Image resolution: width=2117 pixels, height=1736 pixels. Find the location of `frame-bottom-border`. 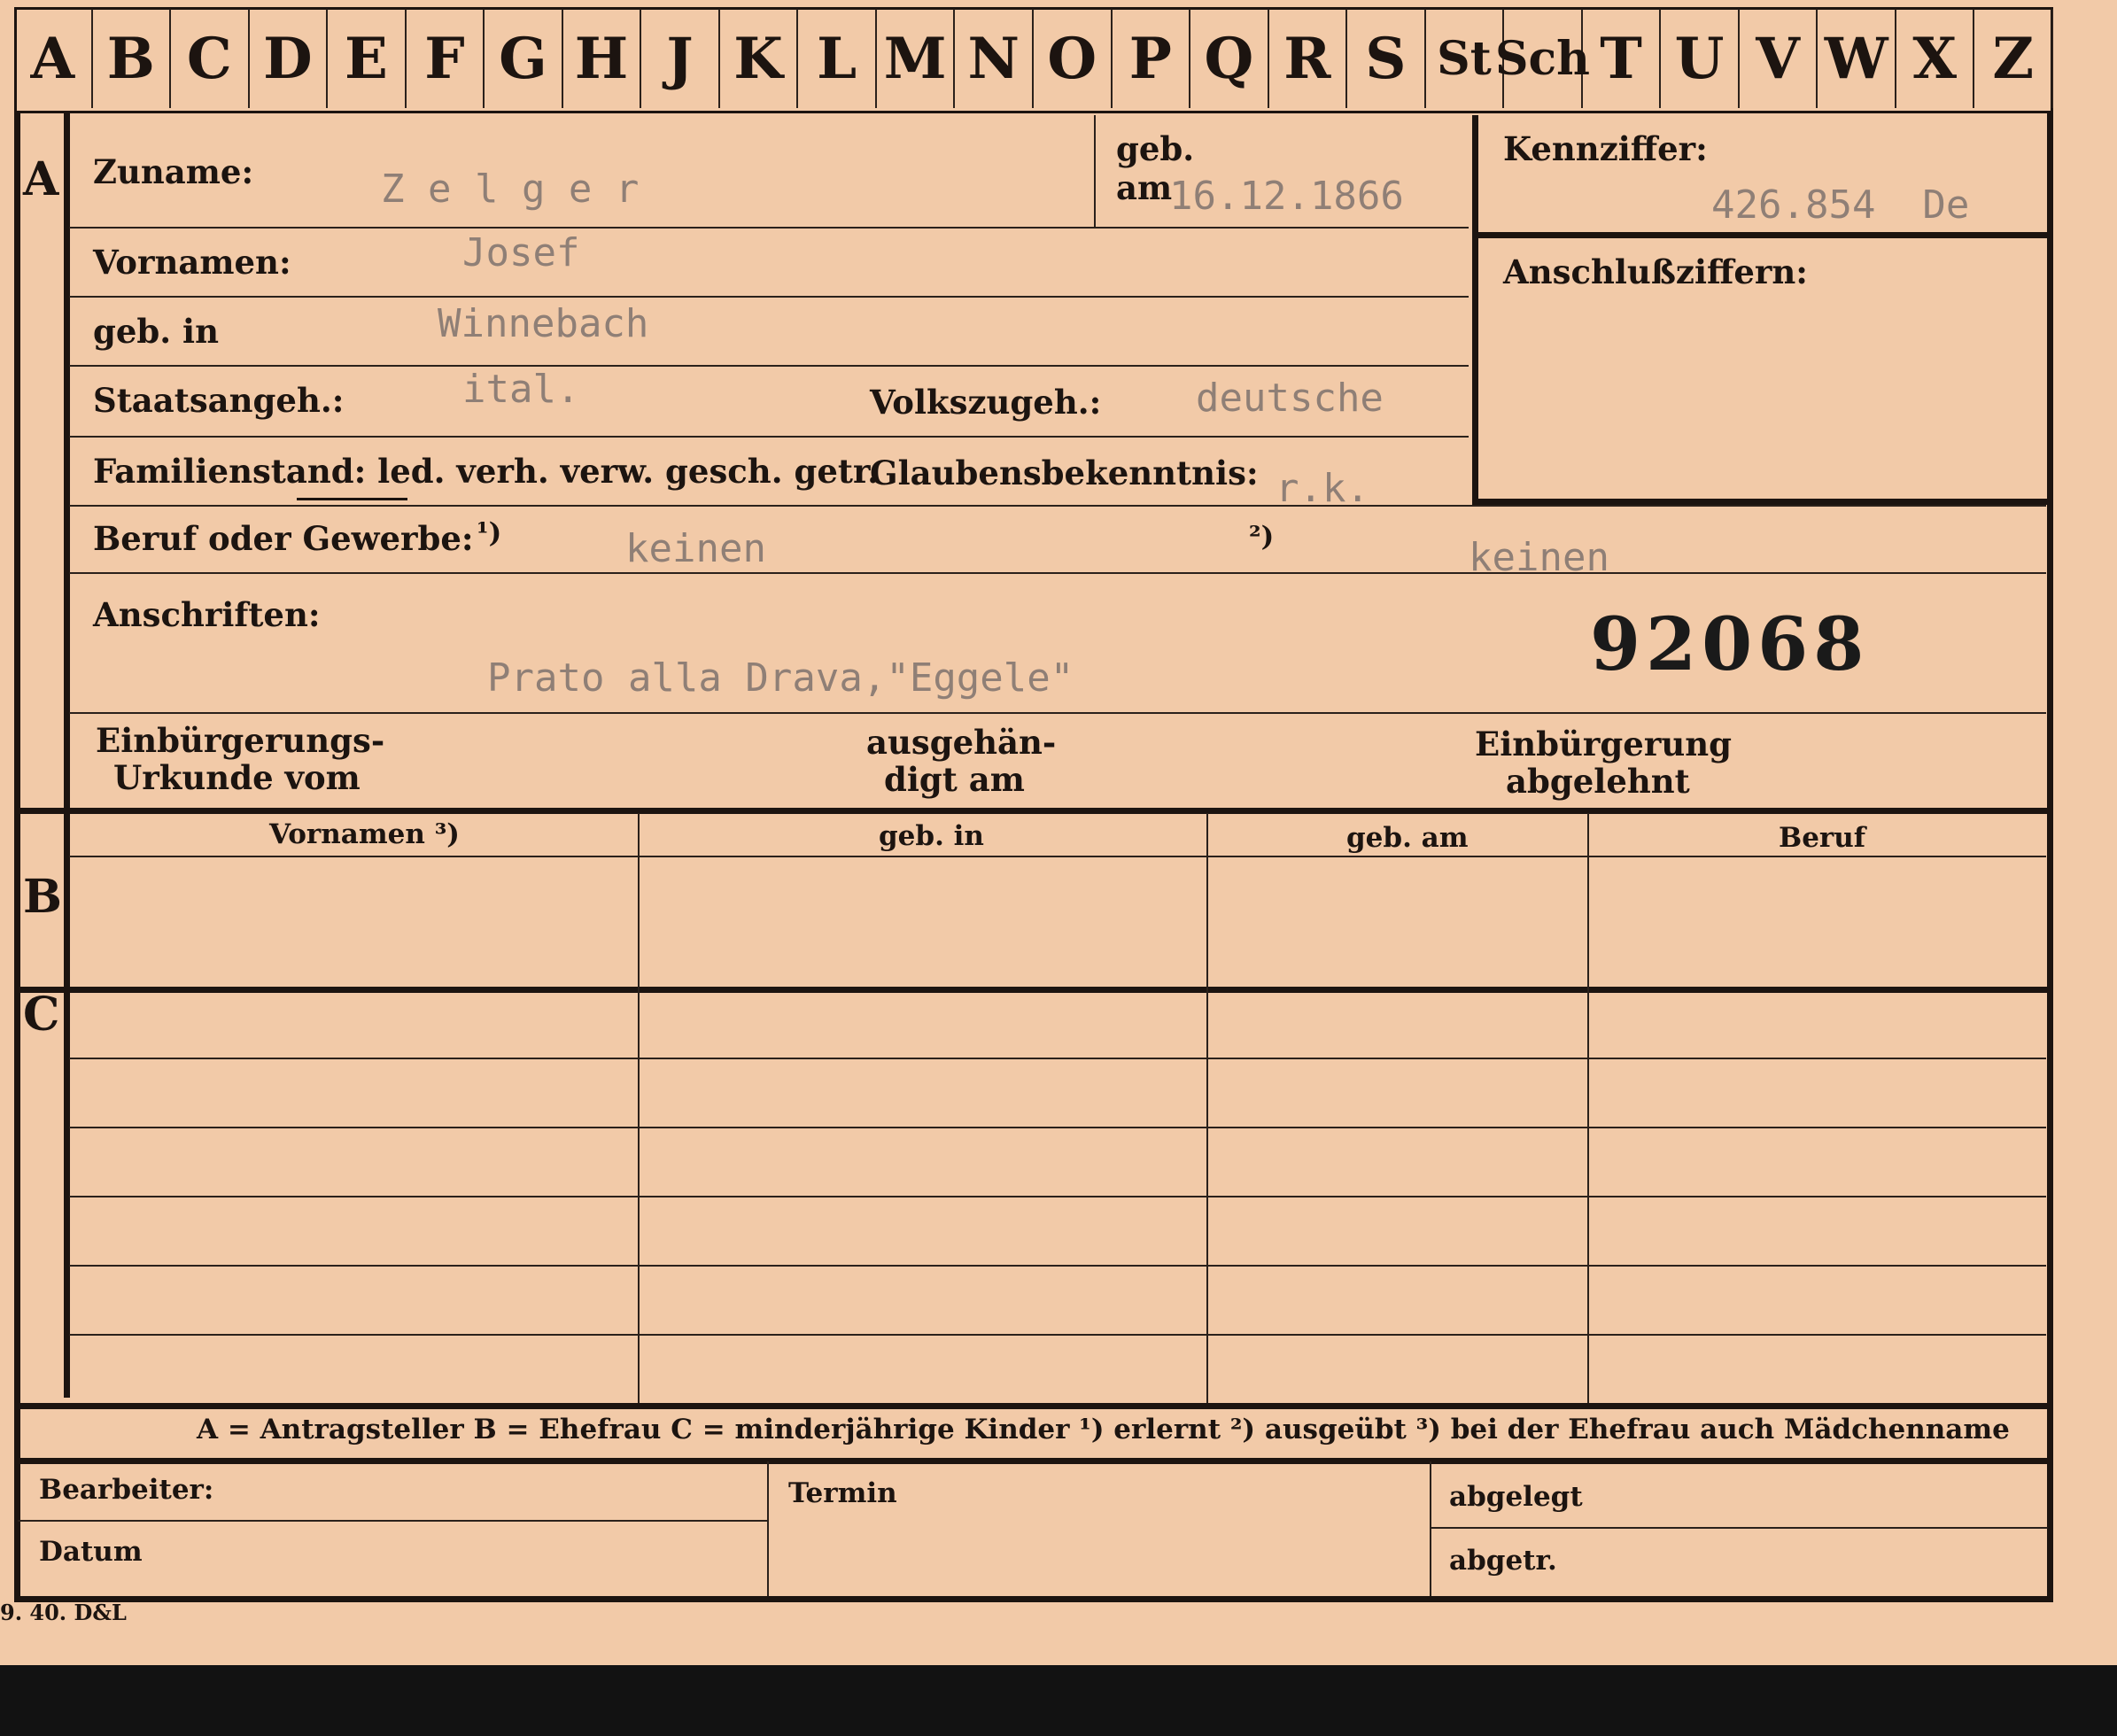

frame-bottom-border is located at coordinates (1033, 1599).